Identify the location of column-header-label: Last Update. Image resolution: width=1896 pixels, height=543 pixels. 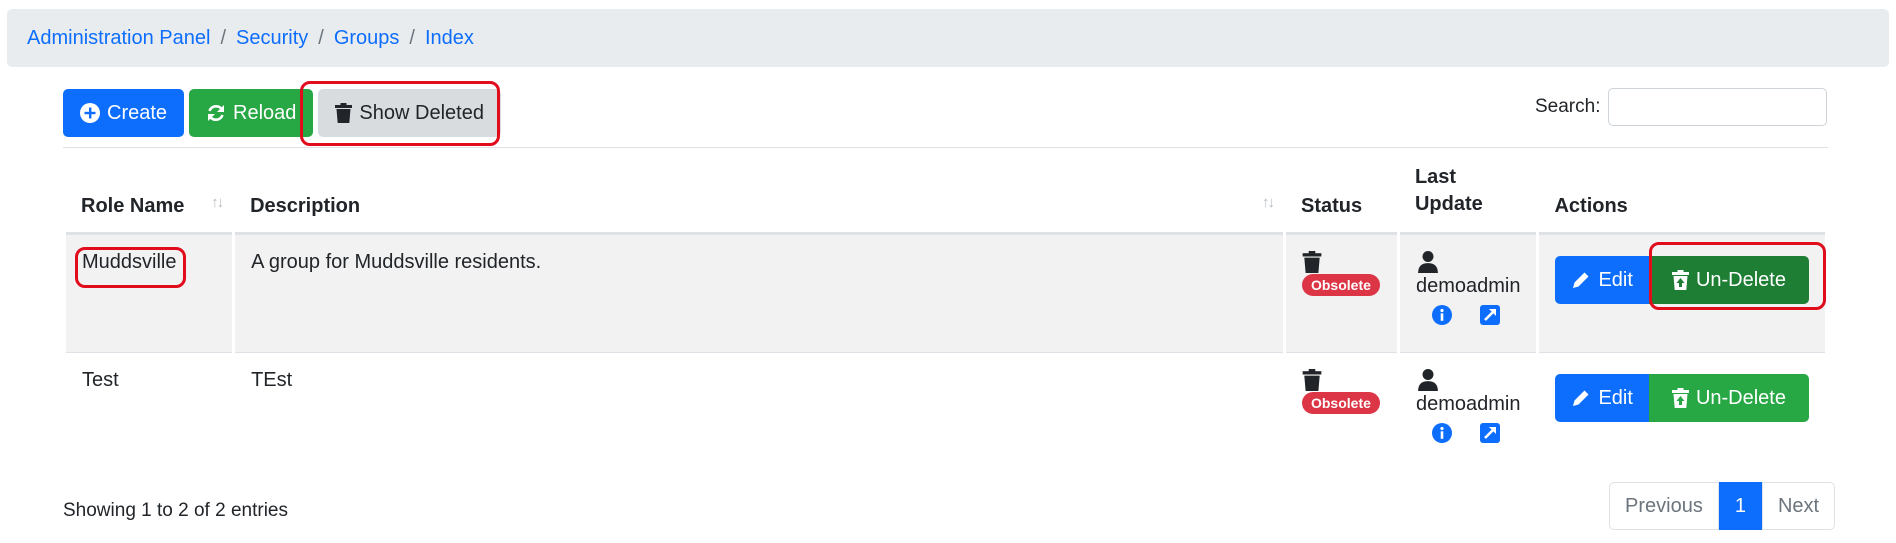
(1448, 190).